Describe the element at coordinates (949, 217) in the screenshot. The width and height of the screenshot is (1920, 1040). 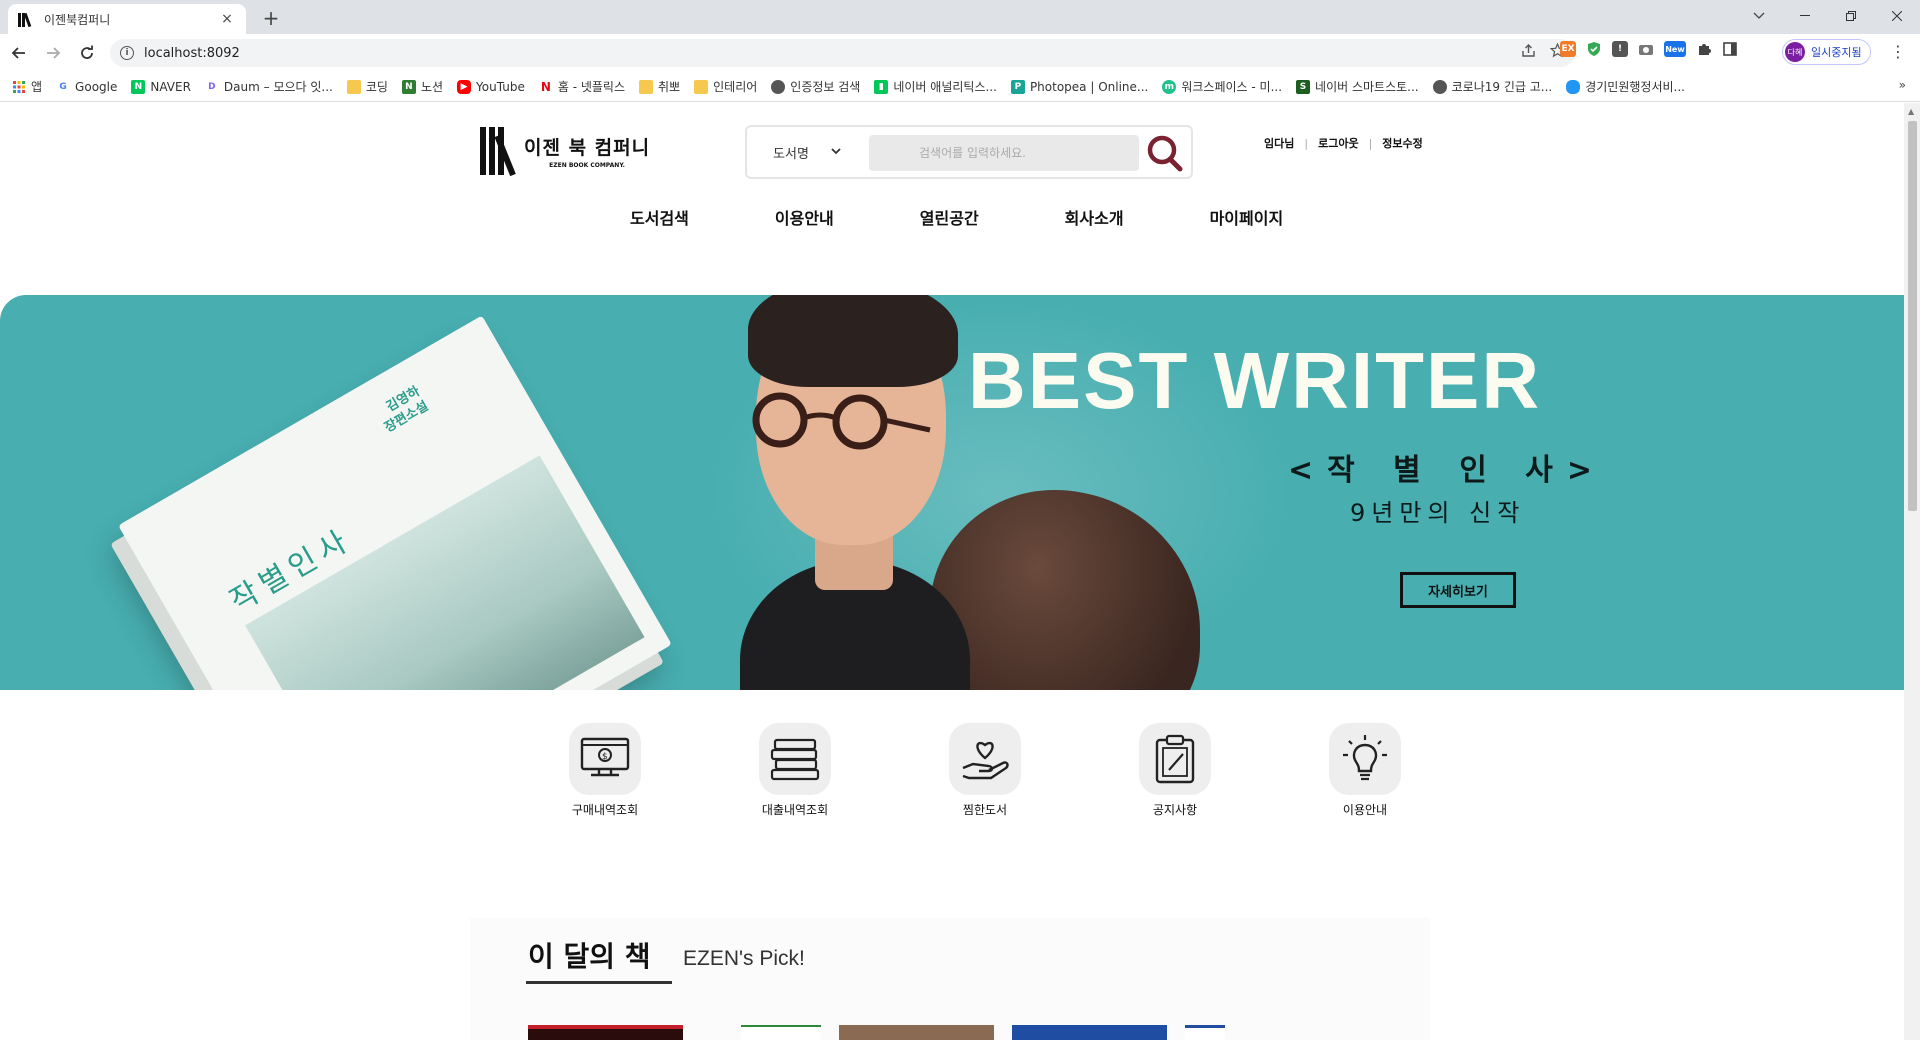
I see `nav-open-space: 열린공간` at that location.